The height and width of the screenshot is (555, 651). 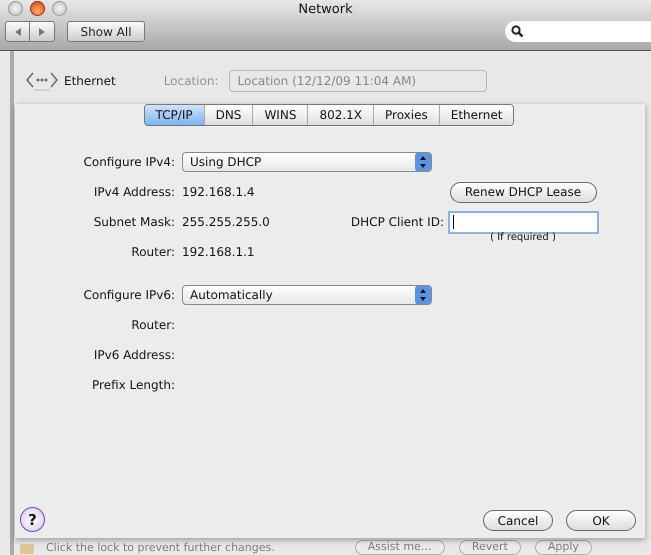 What do you see at coordinates (307, 295) in the screenshot?
I see `ipv6-dropdown: Automatically` at bounding box center [307, 295].